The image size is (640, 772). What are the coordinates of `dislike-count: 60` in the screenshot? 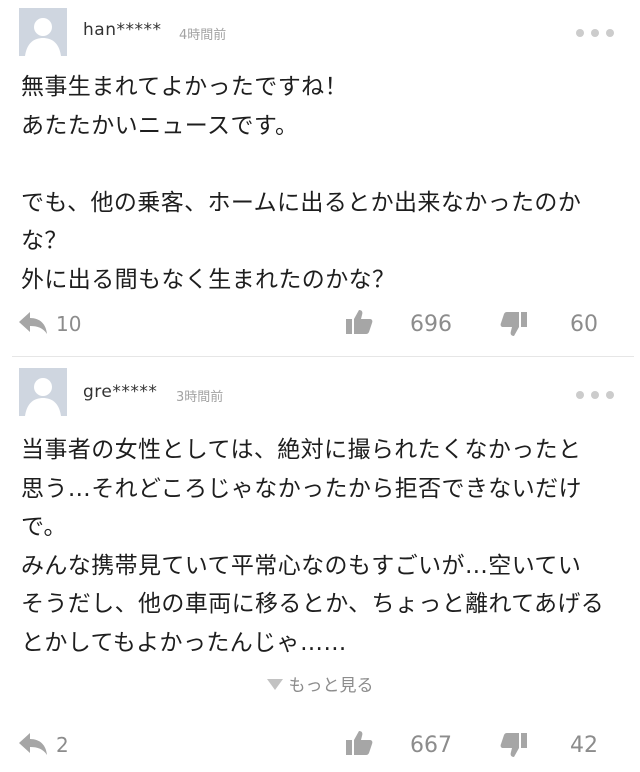 It's located at (584, 324).